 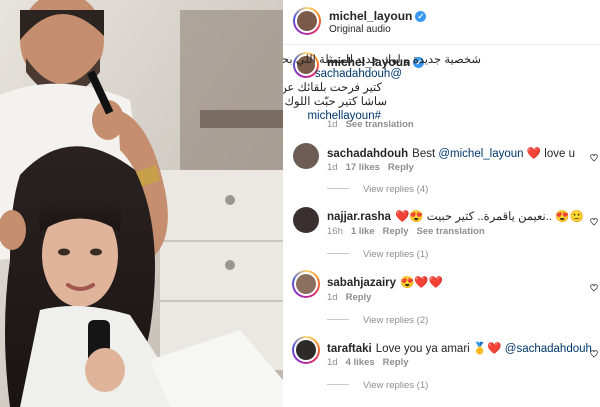 What do you see at coordinates (367, 154) in the screenshot?
I see `commenter-username: sachadahdouh` at bounding box center [367, 154].